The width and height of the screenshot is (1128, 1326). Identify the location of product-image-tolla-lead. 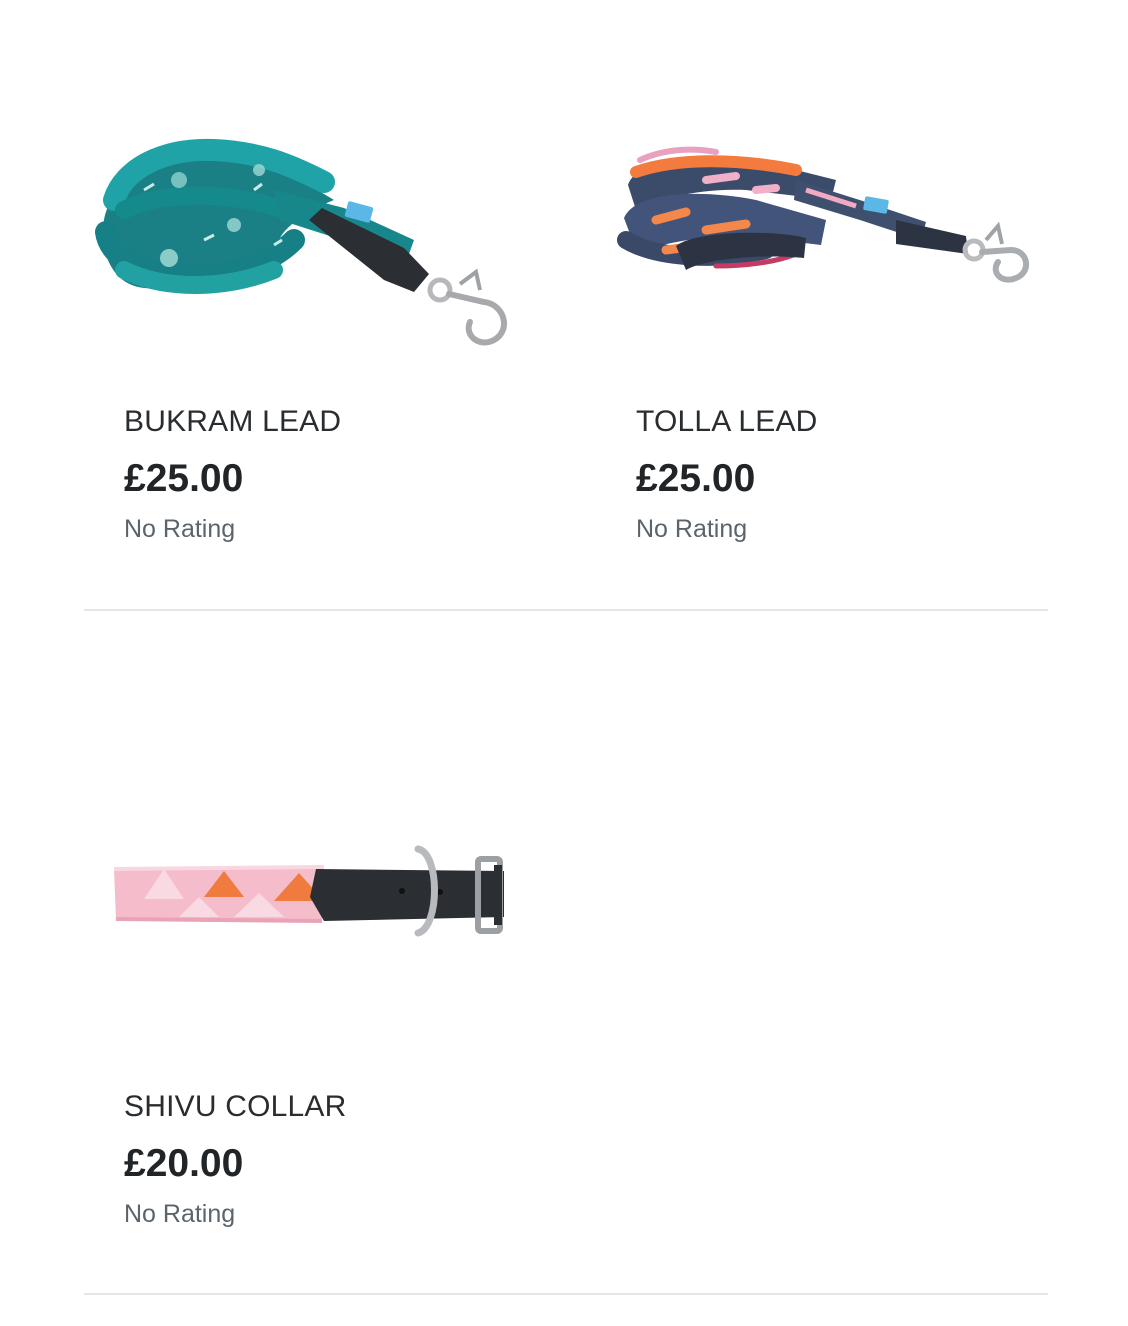
(836, 220).